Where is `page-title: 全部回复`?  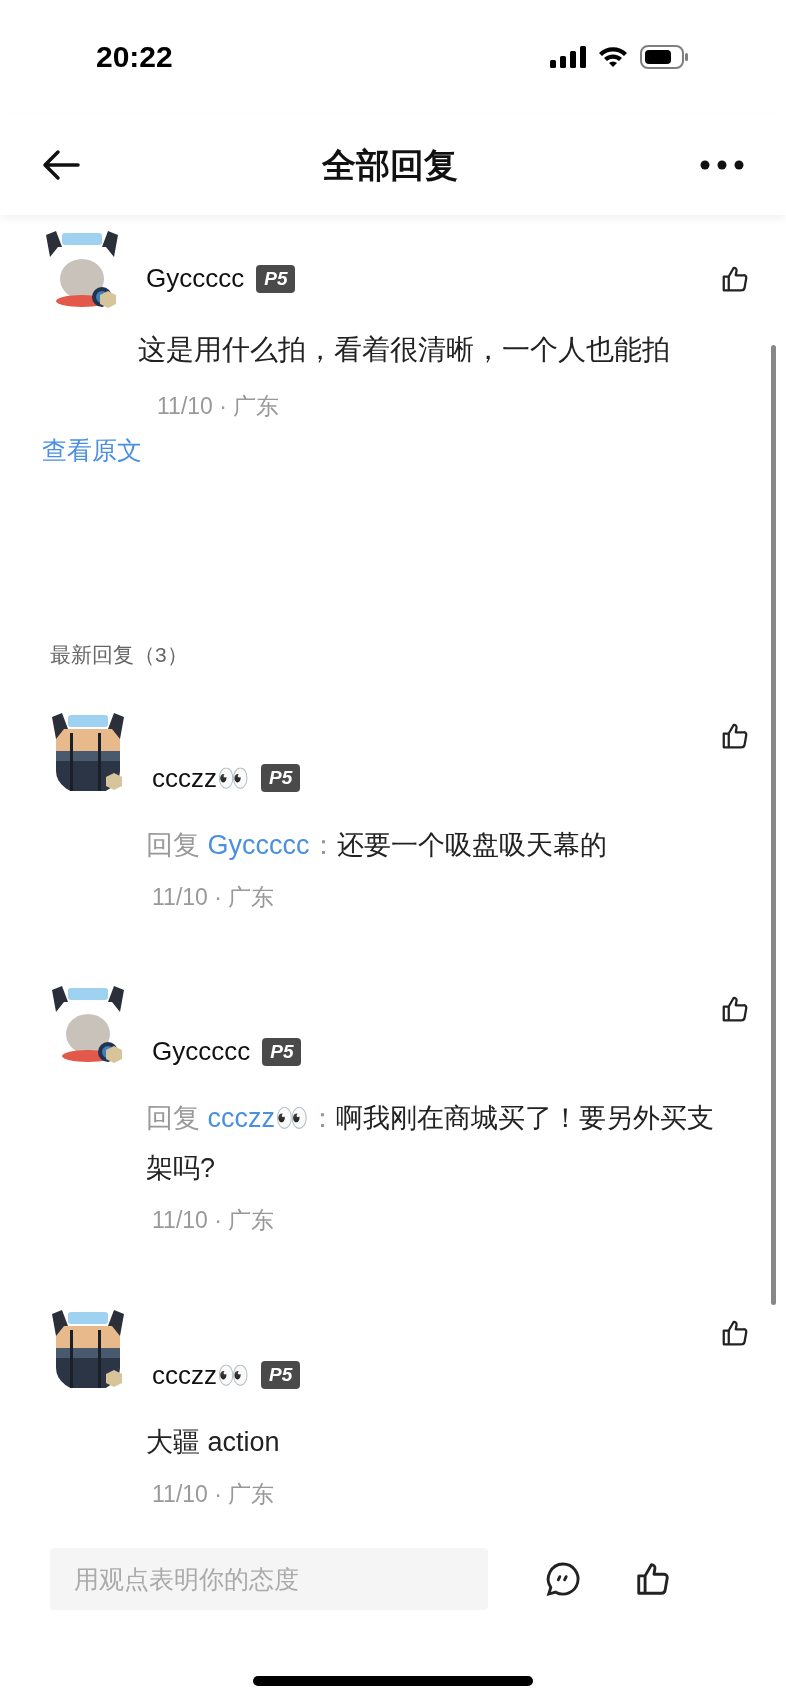 page-title: 全部回复 is located at coordinates (390, 165).